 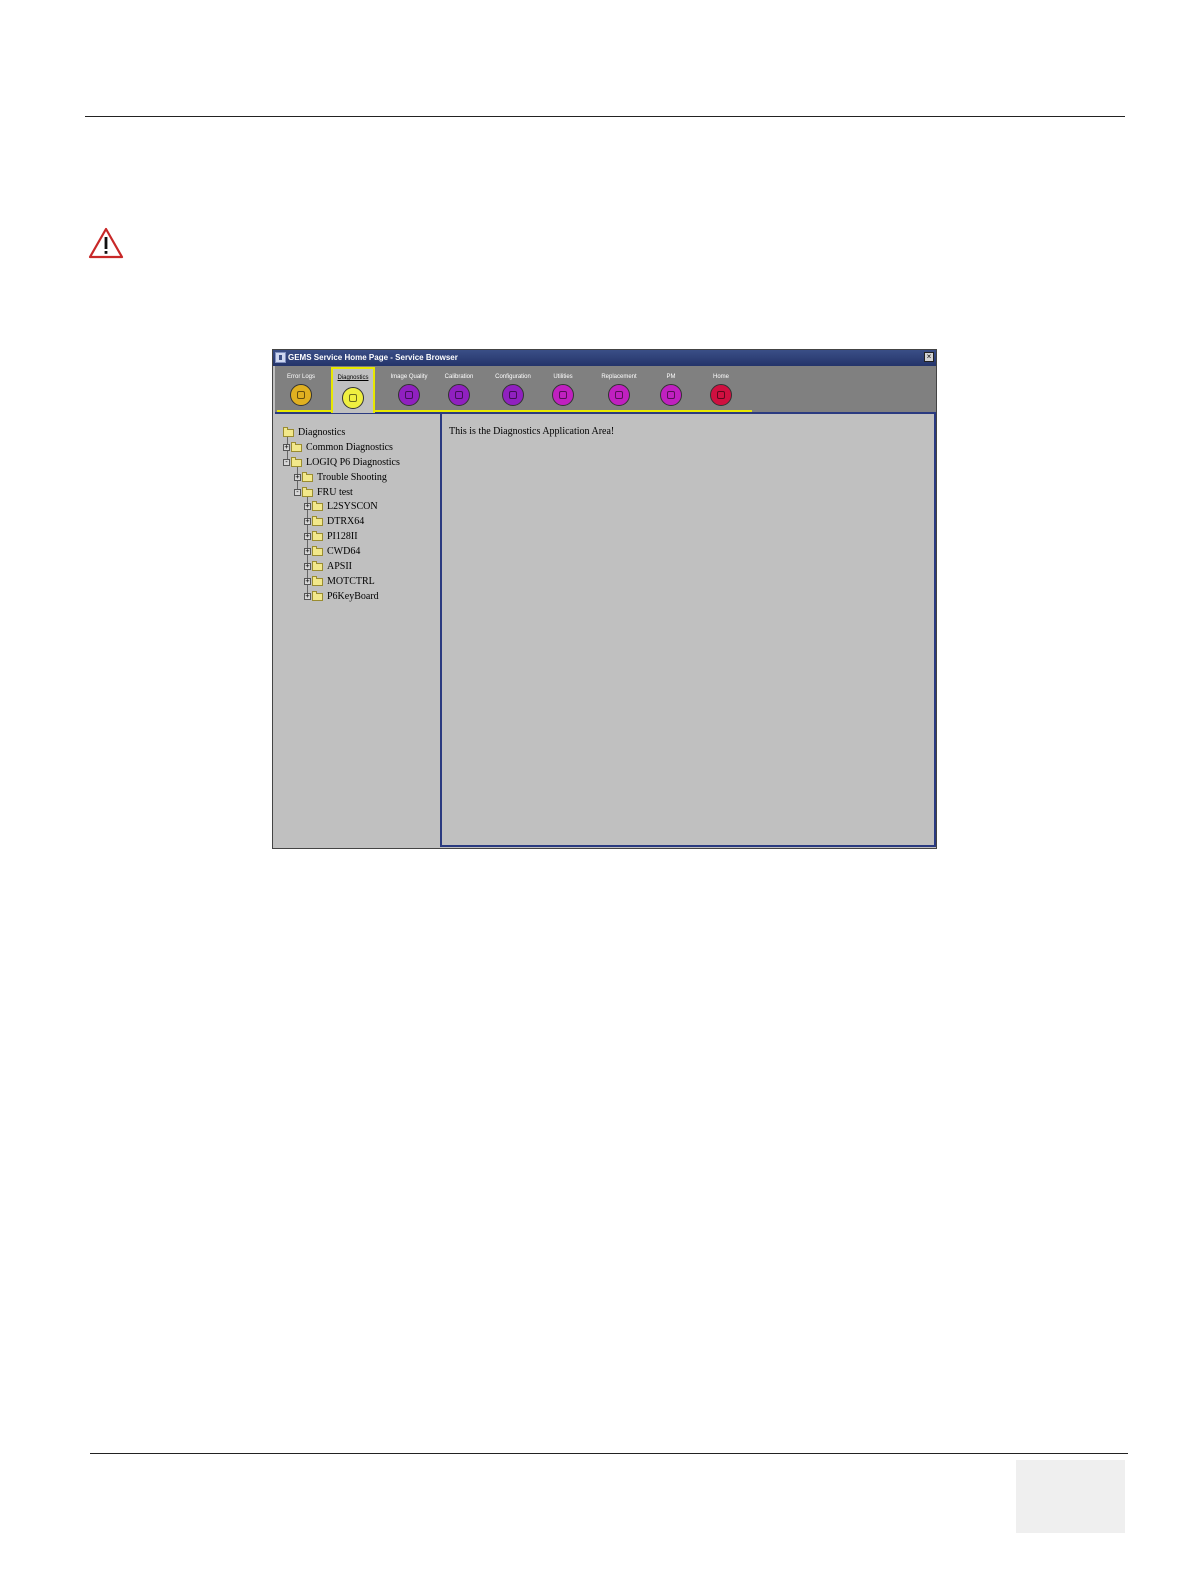 I want to click on tree-item-label: P6KeyBoard, so click(x=353, y=596).